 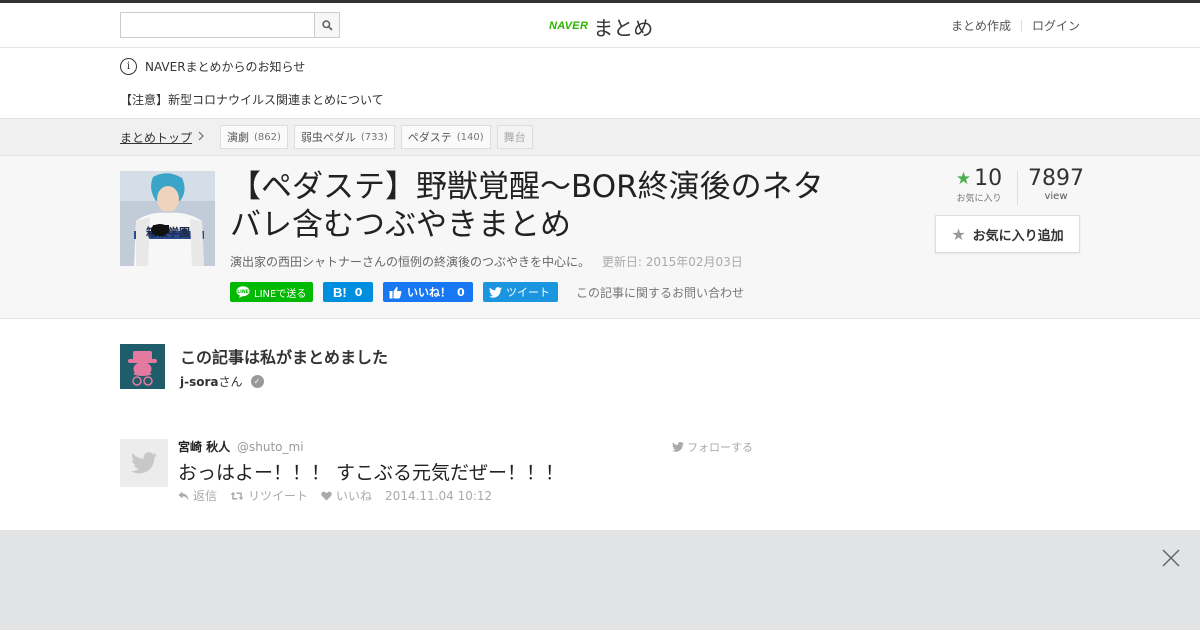 What do you see at coordinates (410, 262) in the screenshot?
I see `description-text: 演出家の西田シャトナーさんの恒例の終演後のつぶやきを中心に。` at bounding box center [410, 262].